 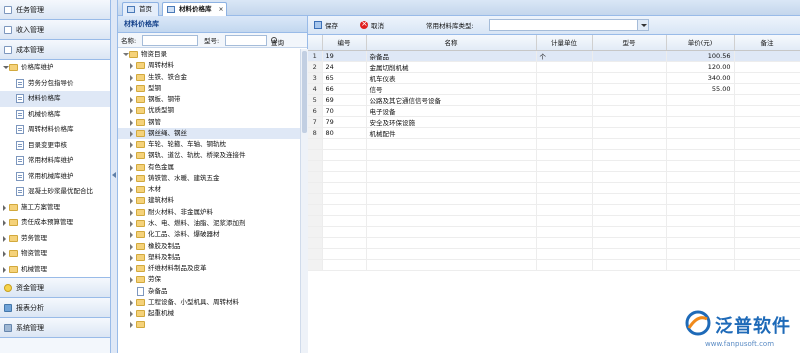 I want to click on catalog-item: 钢丝绳、钢丝, so click(x=209, y=133).